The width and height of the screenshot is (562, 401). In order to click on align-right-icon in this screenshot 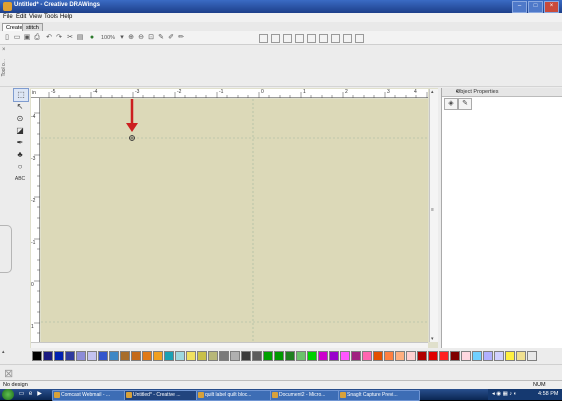, I will do `click(287, 38)`.